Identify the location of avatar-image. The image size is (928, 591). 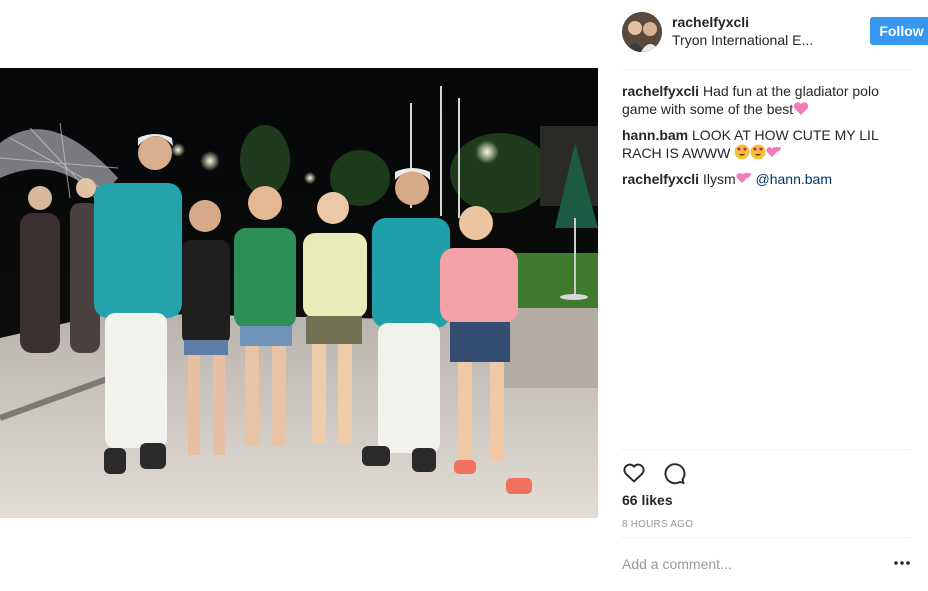
(642, 32).